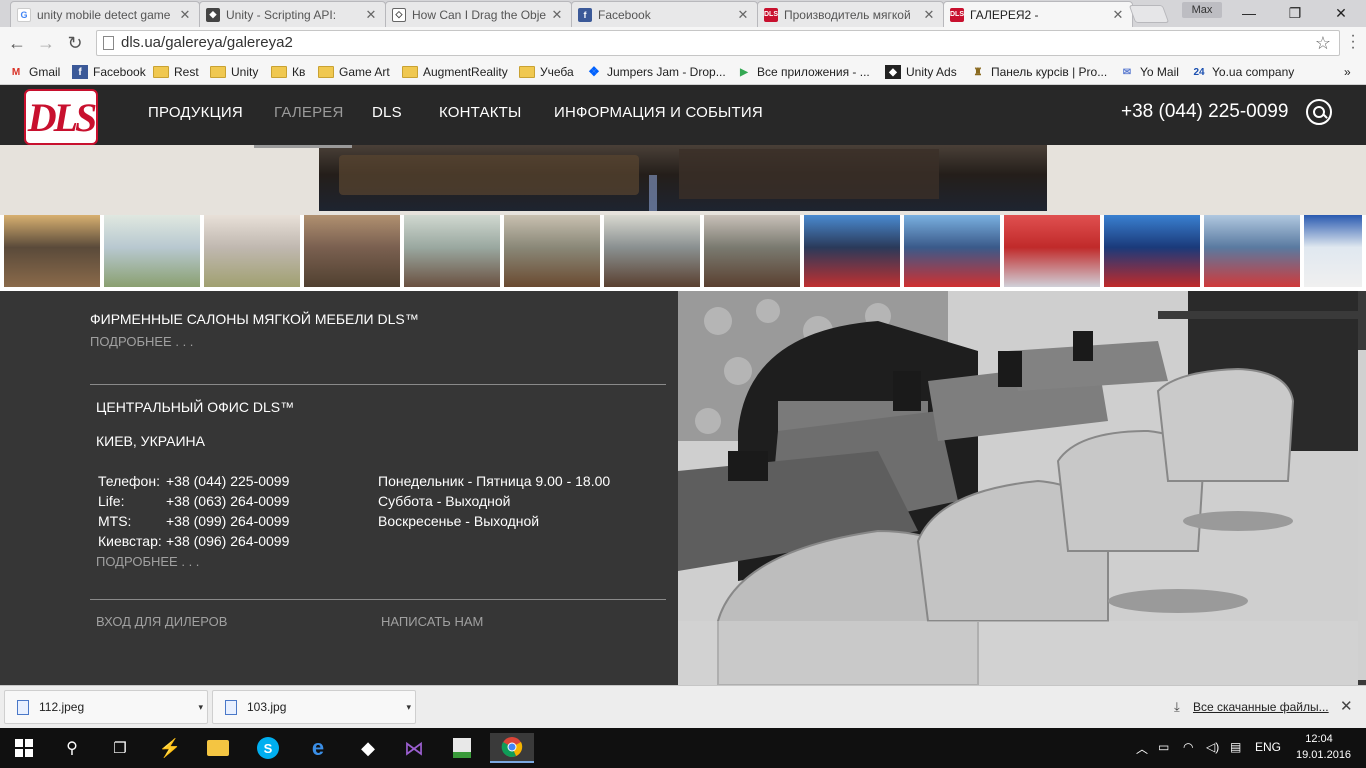 Image resolution: width=1366 pixels, height=768 pixels. I want to click on bookmark-star-icon: ☆, so click(1323, 43).